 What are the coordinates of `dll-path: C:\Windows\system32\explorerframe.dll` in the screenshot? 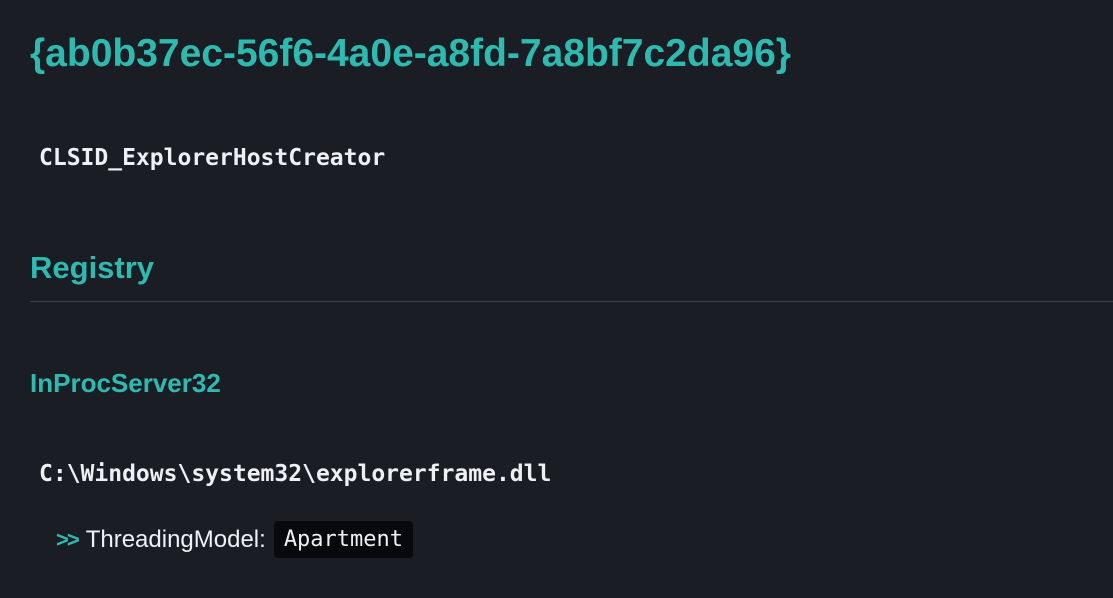 It's located at (295, 474).